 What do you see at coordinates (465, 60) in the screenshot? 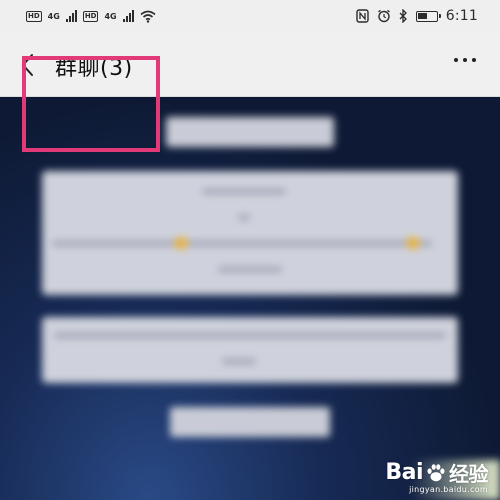
I see `more-dots-icon` at bounding box center [465, 60].